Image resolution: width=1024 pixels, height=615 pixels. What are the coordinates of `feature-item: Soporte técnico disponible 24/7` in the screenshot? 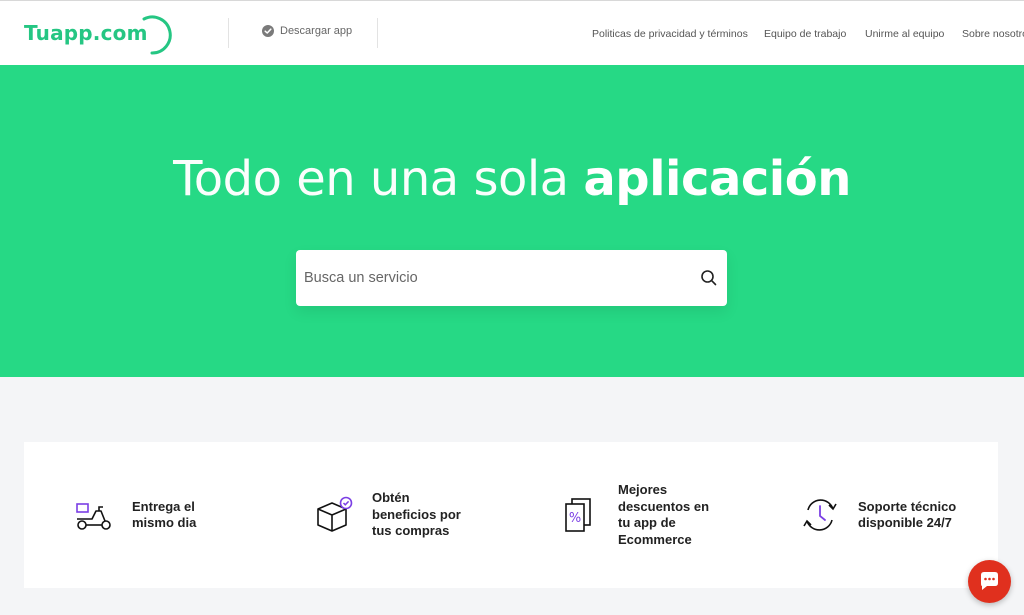 It's located at (884, 515).